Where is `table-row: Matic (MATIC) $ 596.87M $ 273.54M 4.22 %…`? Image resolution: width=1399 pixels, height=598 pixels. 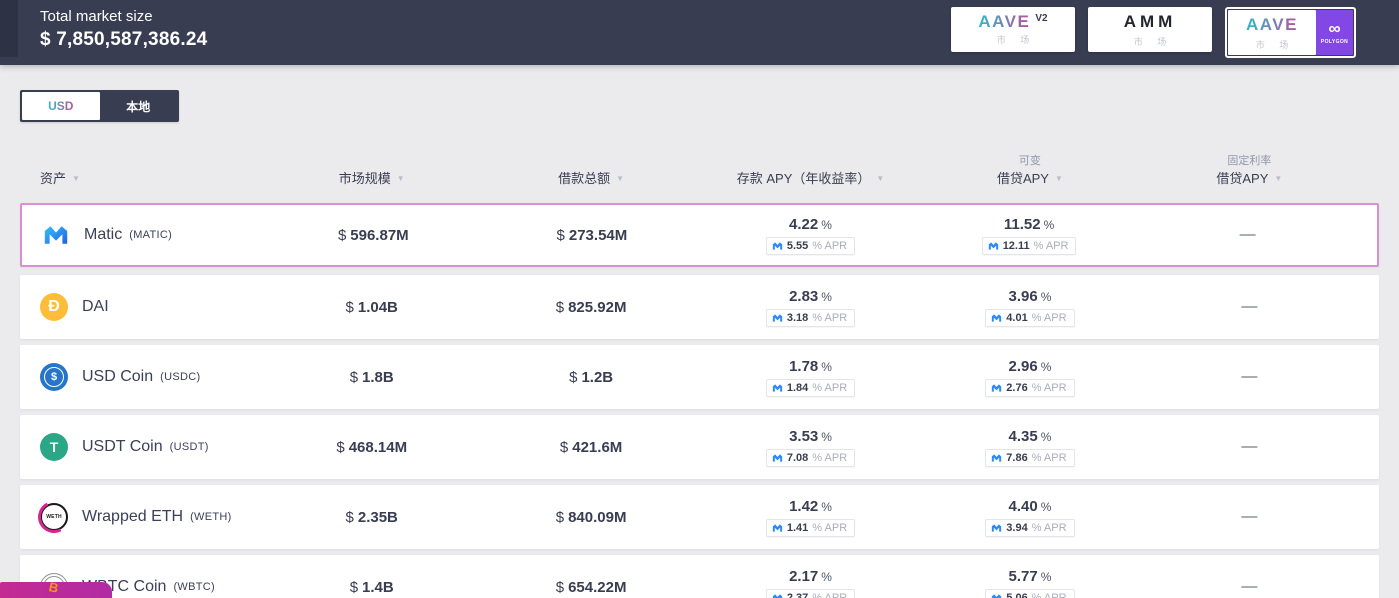 table-row: Matic (MATIC) $ 596.87M $ 273.54M 4.22 %… is located at coordinates (699, 235).